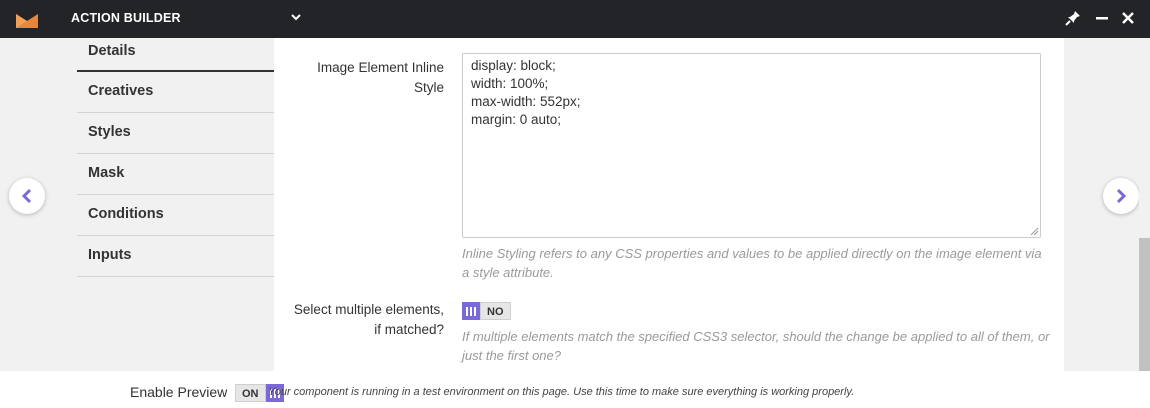 This screenshot has height=408, width=1150. I want to click on inline-style-label: Image Element Inline Style, so click(380, 77).